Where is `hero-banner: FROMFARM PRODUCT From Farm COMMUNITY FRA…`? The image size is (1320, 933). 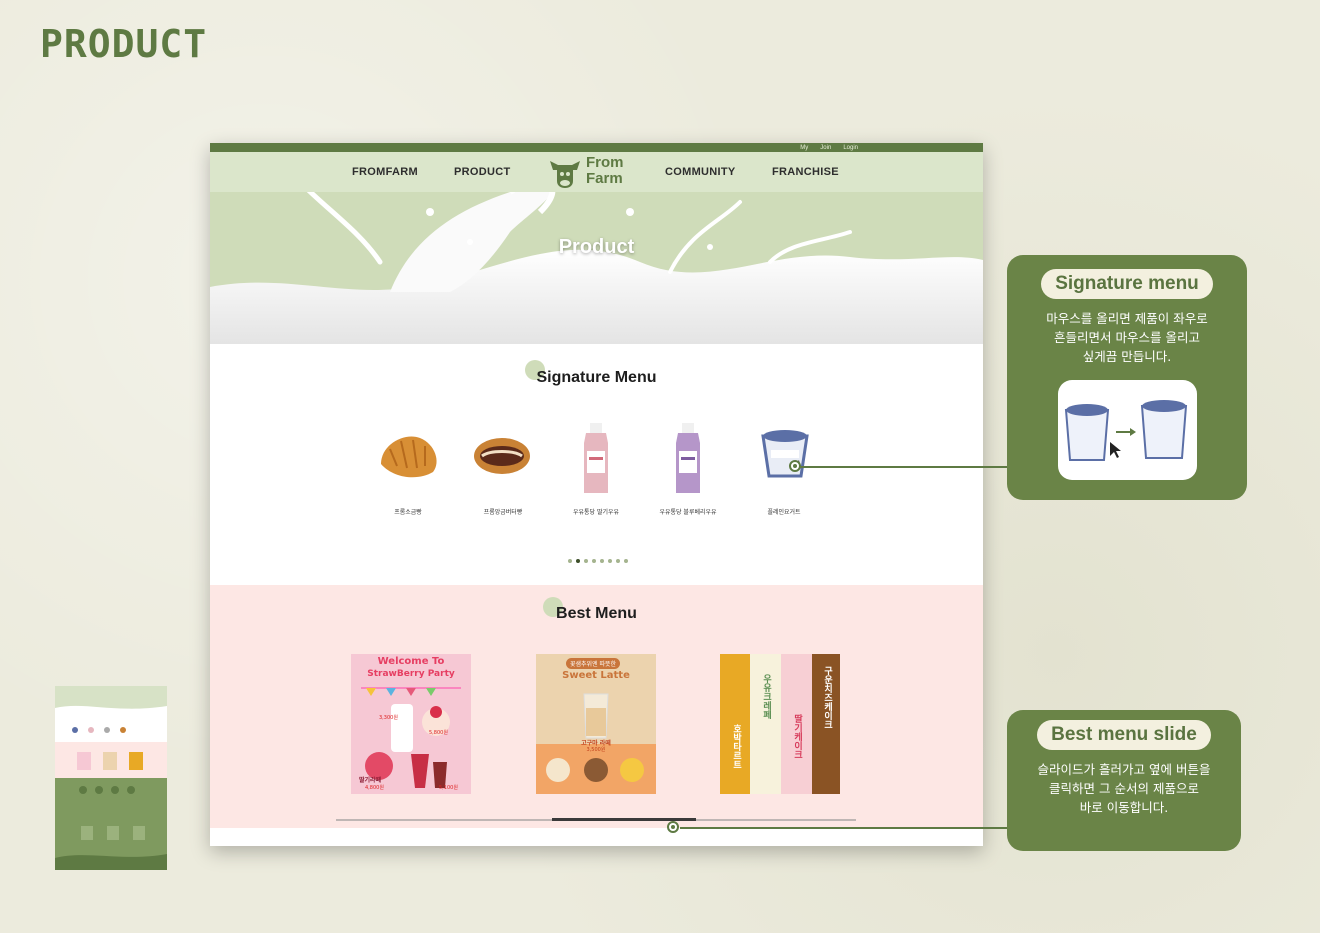
hero-banner: FROMFARM PRODUCT From Farm COMMUNITY FRA… is located at coordinates (596, 248).